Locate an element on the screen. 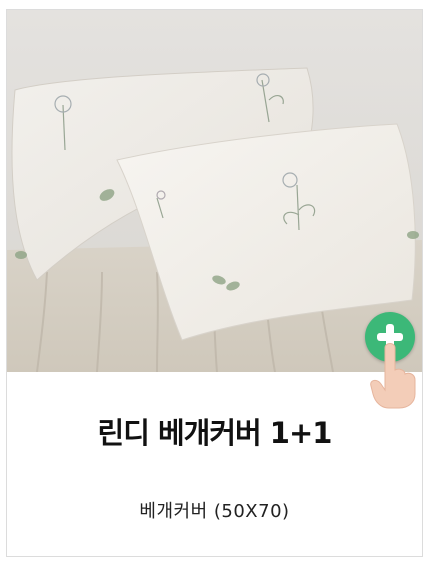 Image resolution: width=430 pixels, height=564 pixels. tap-hand-icon is located at coordinates (393, 376).